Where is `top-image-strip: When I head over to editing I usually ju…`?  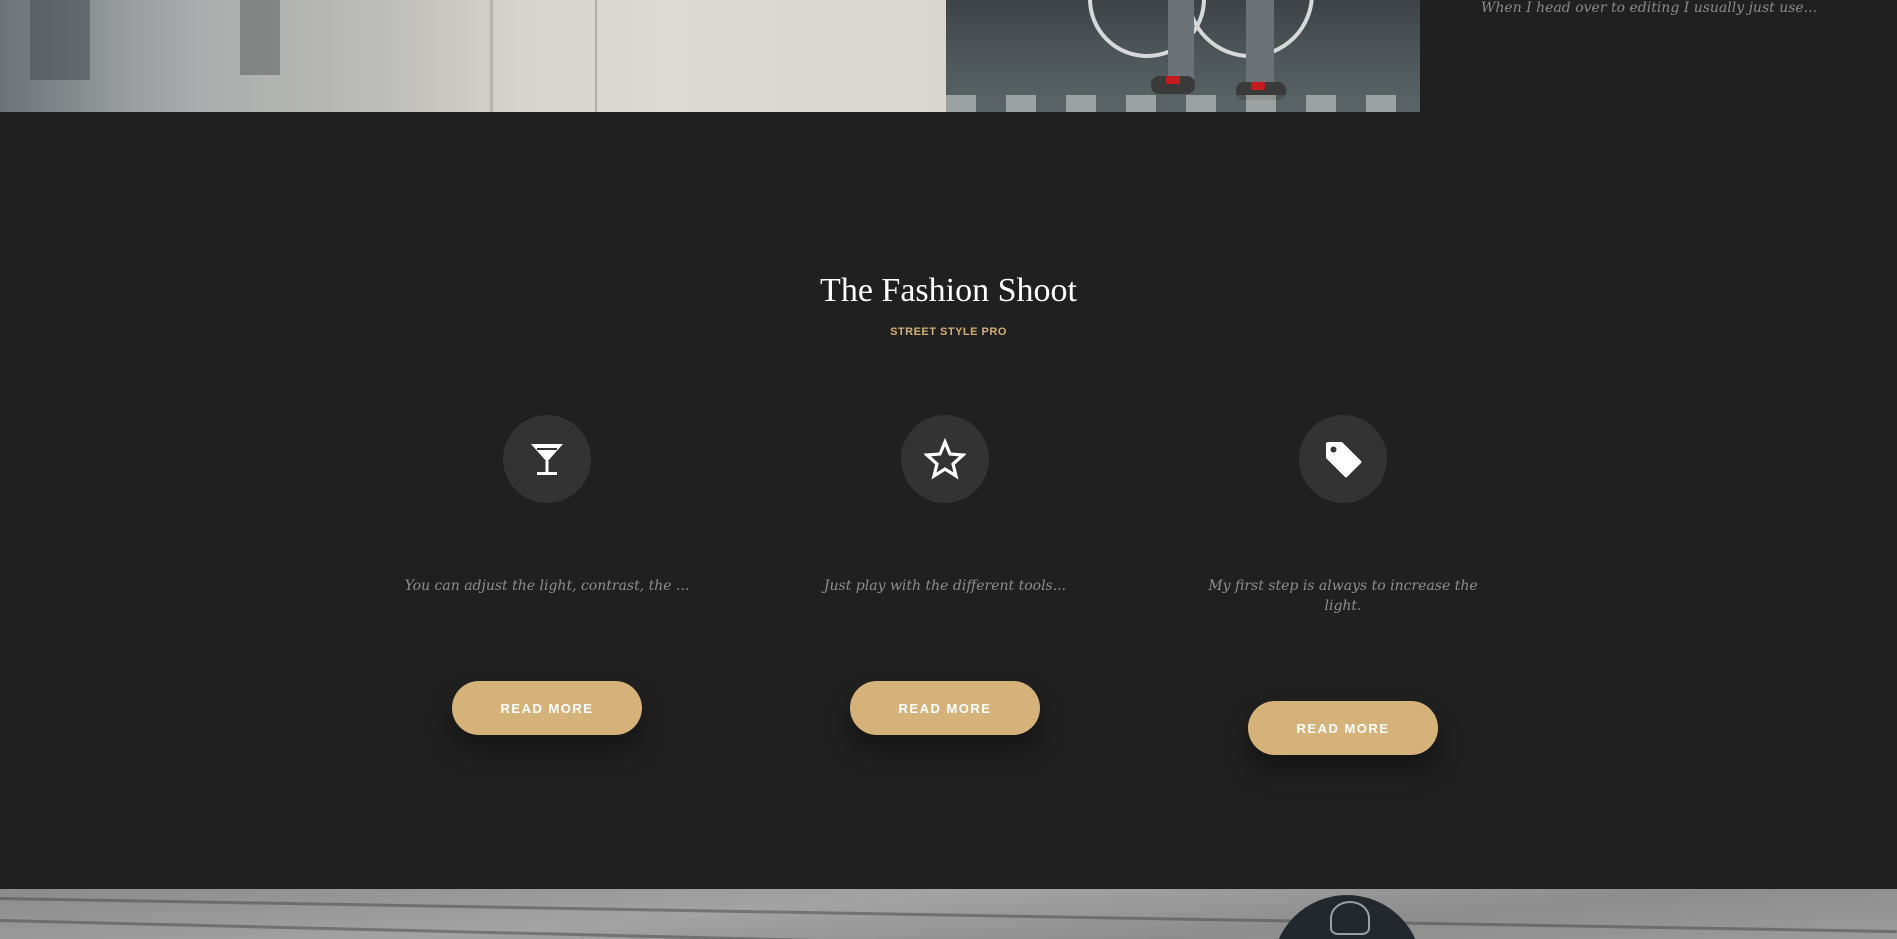
top-image-strip: When I head over to editing I usually ju… is located at coordinates (948, 56).